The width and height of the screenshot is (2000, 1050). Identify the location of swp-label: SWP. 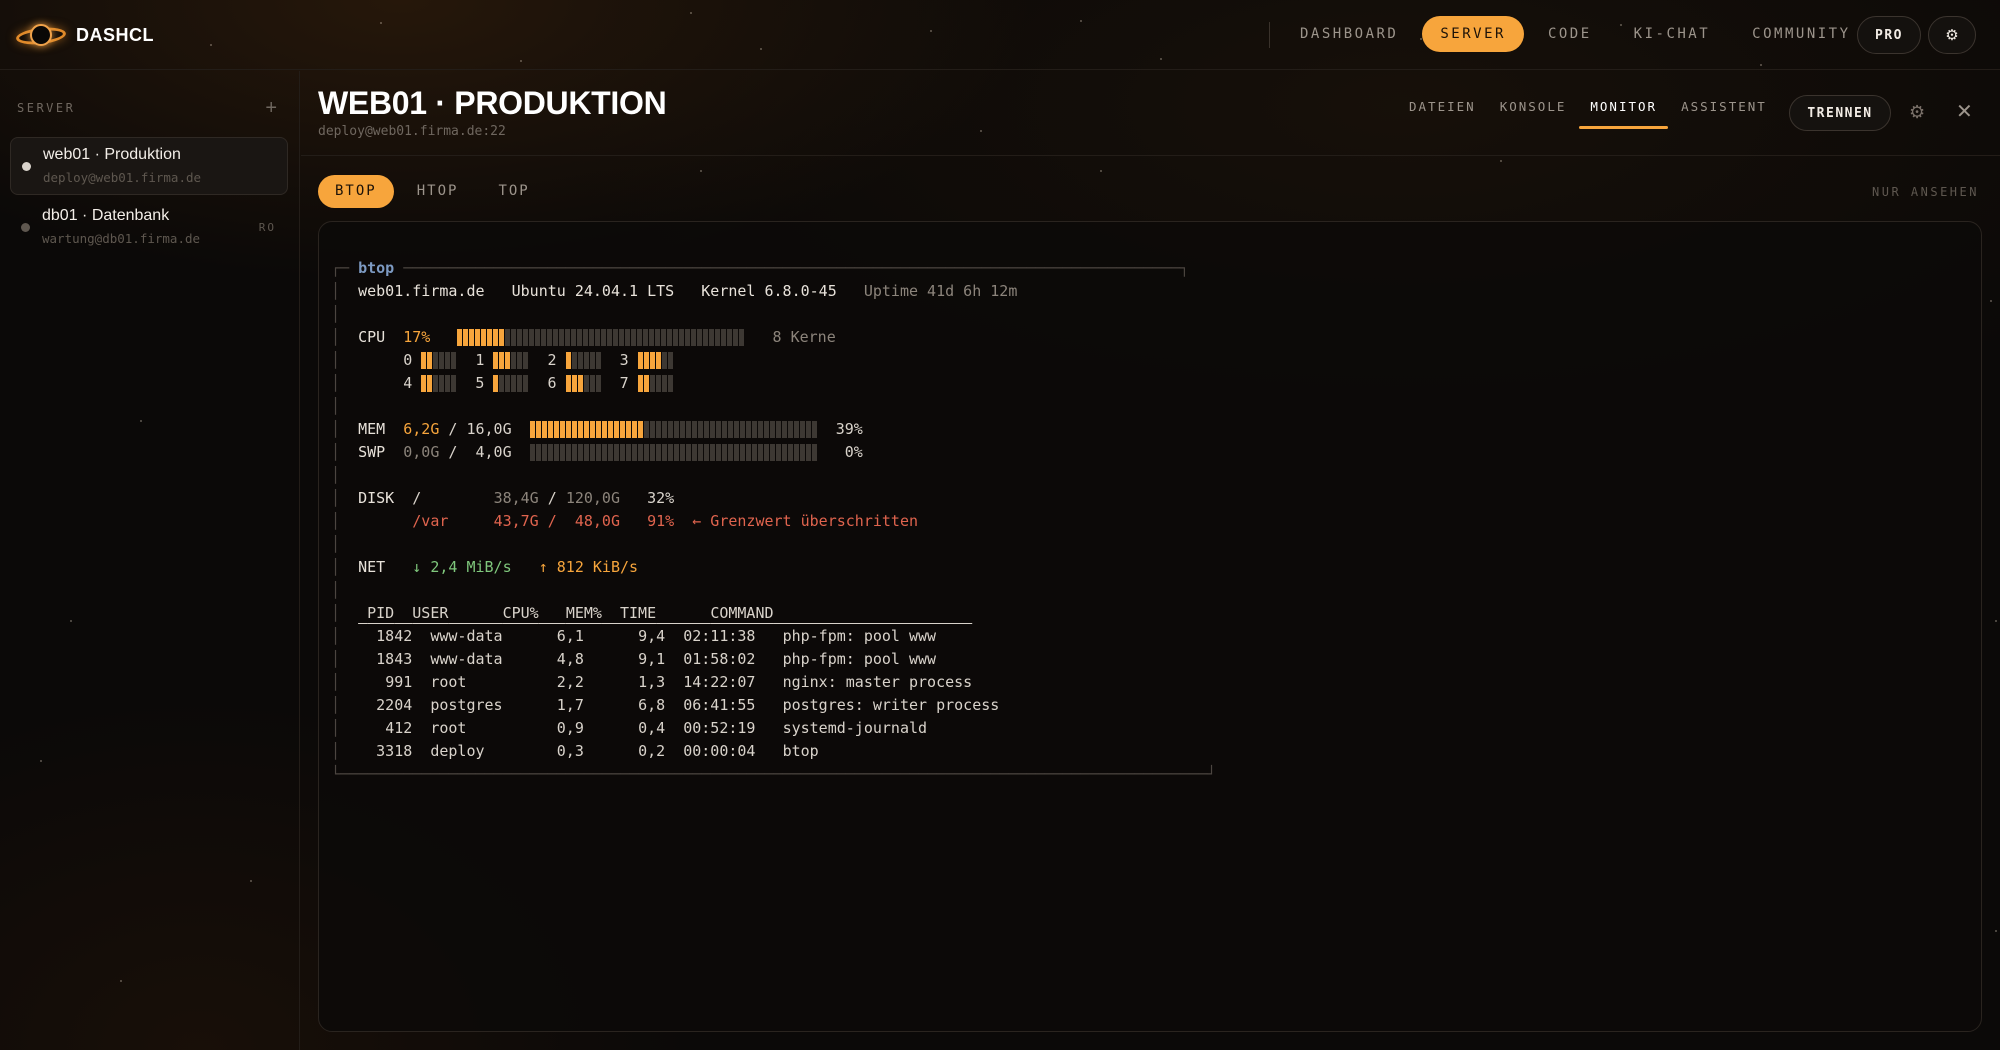
(372, 452).